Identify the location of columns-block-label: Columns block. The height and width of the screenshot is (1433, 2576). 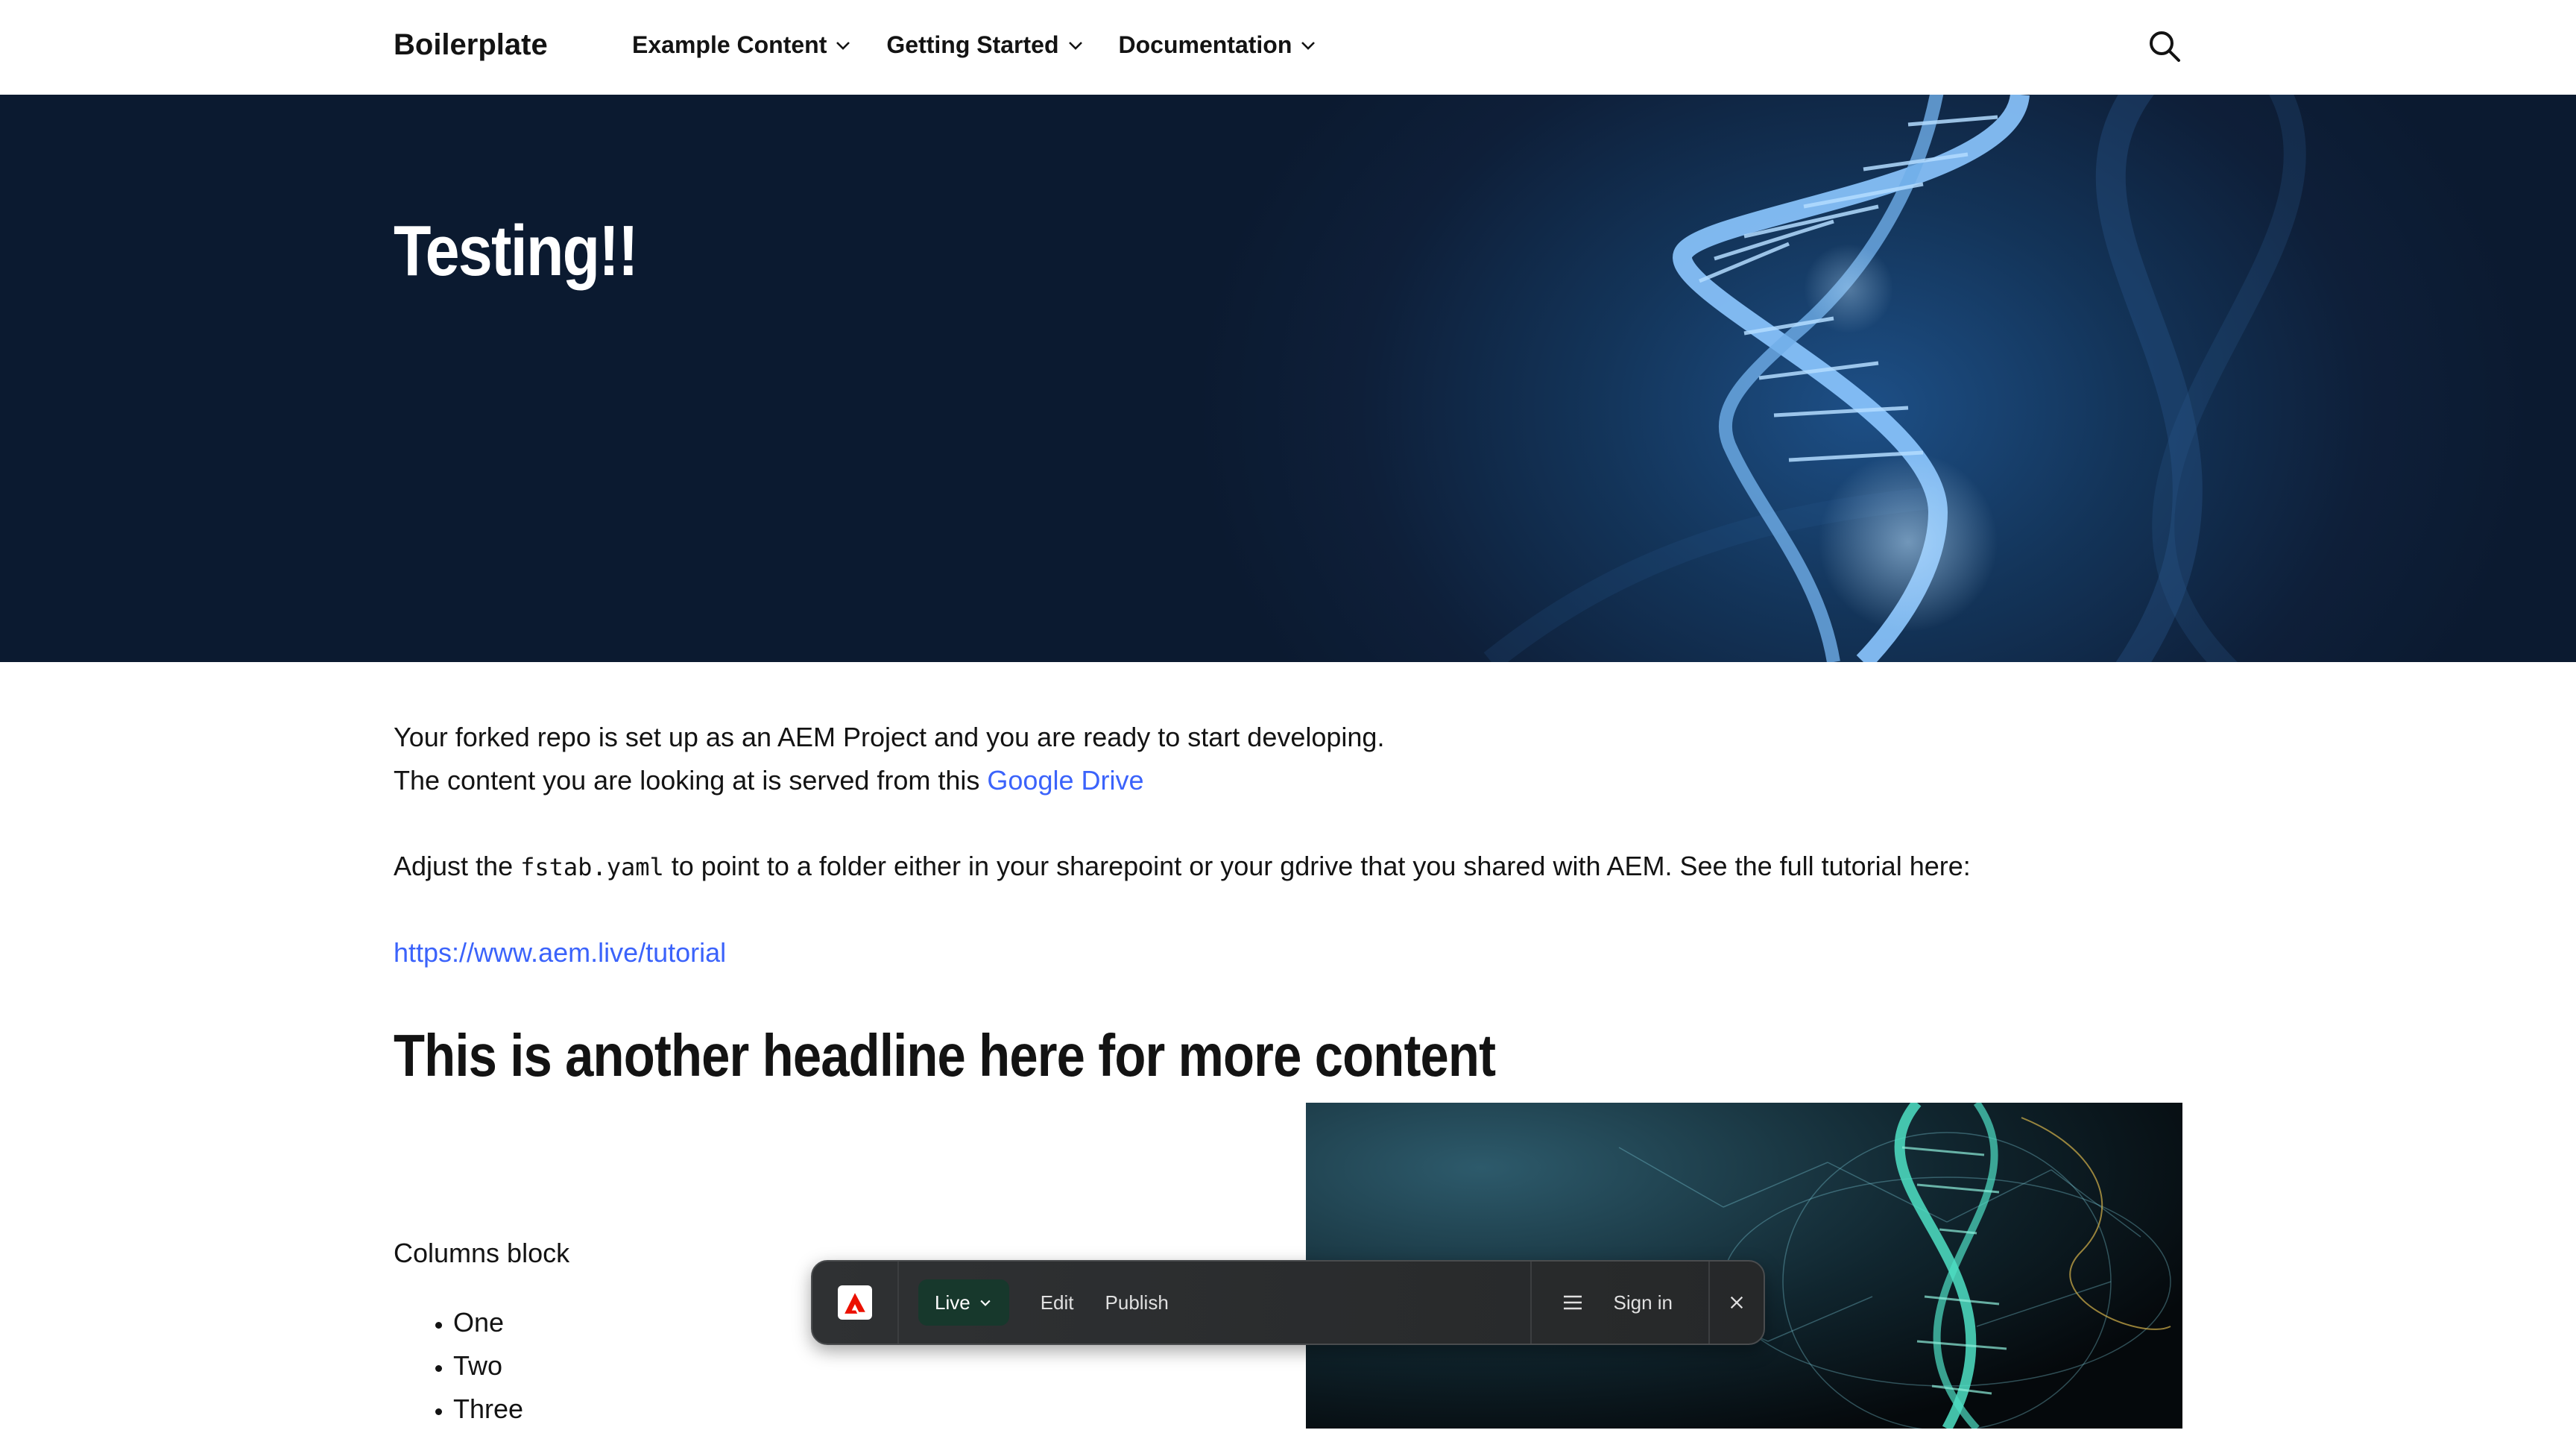
(482, 1253).